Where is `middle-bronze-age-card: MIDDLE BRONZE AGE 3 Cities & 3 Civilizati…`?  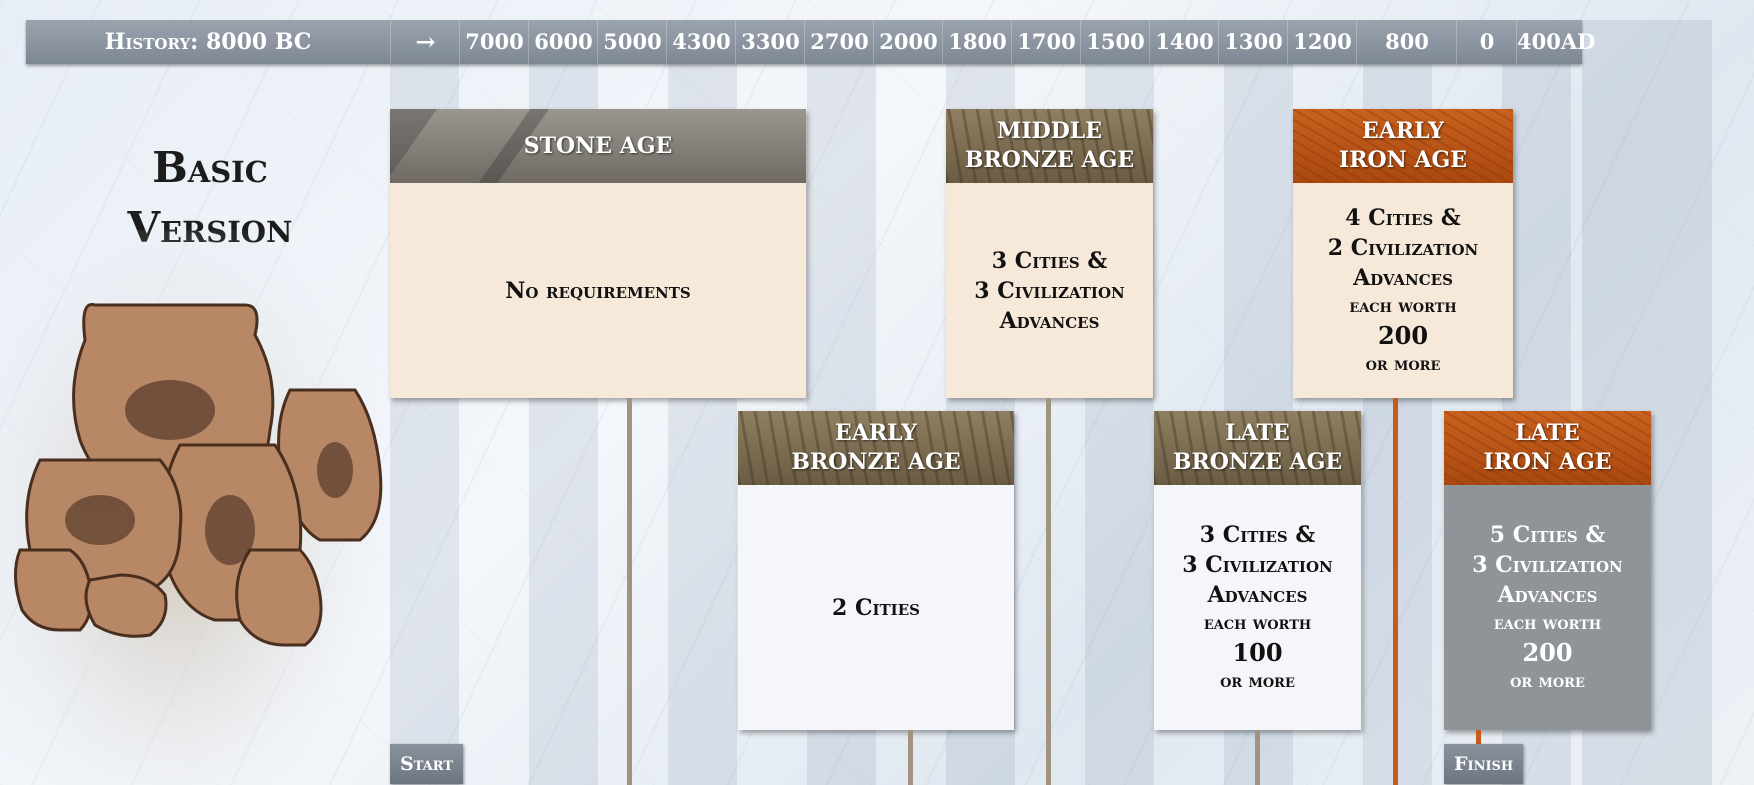
middle-bronze-age-card: MIDDLE BRONZE AGE 3 Cities & 3 Civilizati… is located at coordinates (1049, 253).